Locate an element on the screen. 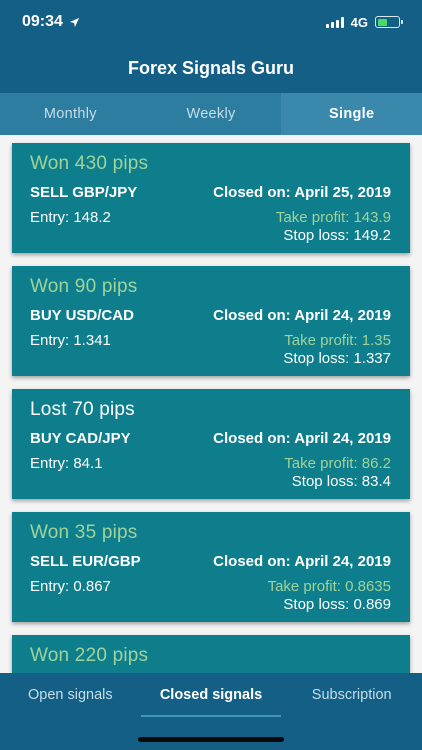 The width and height of the screenshot is (422, 750). tab-weekly: Weekly is located at coordinates (211, 114).